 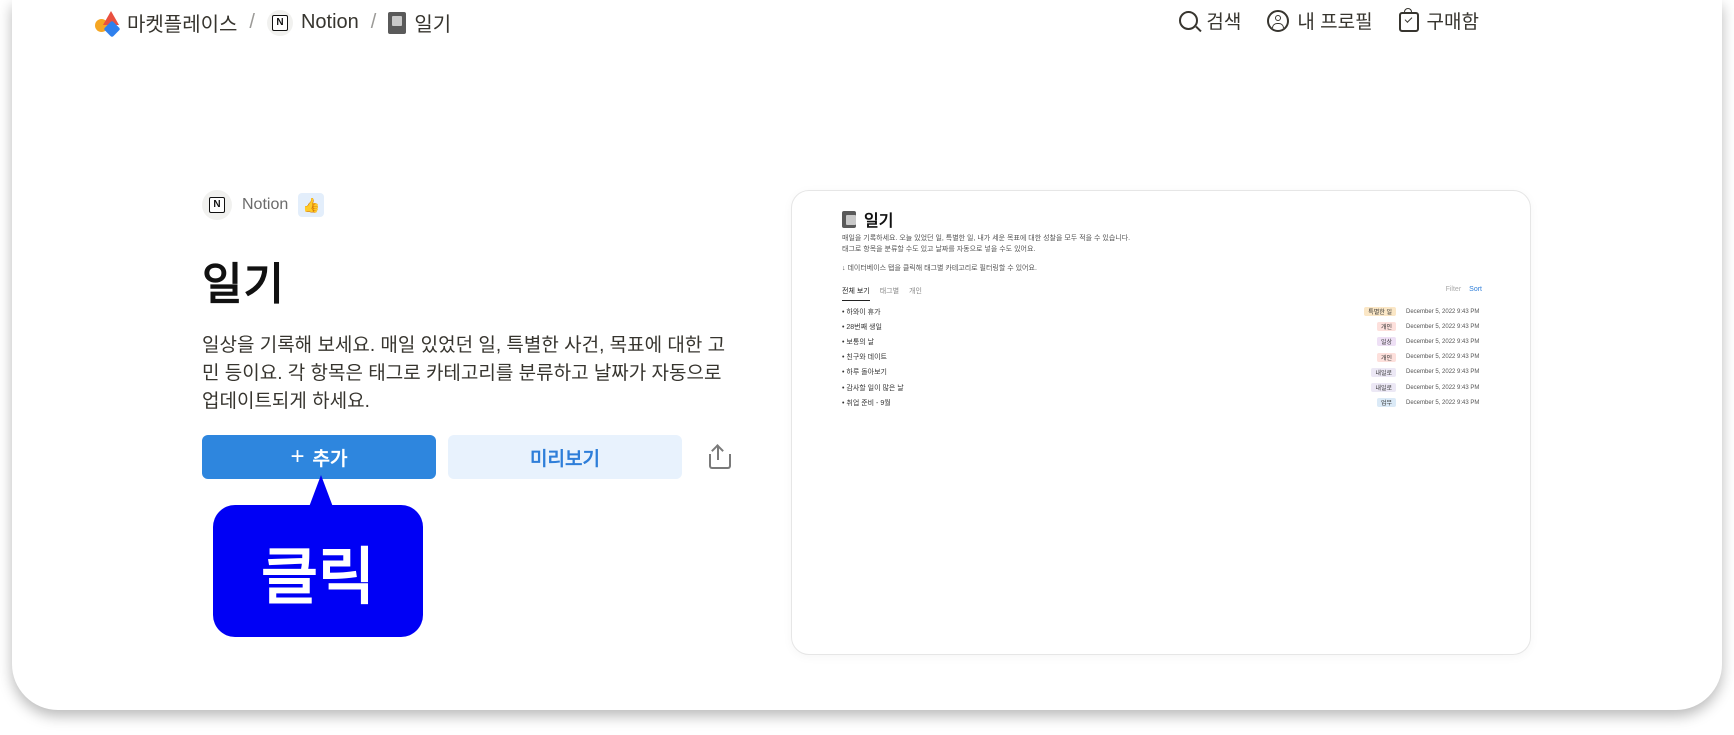 I want to click on preview-row: • 28번째 생일 개인 December 5, 2022 9:43 PM, so click(x=1162, y=326).